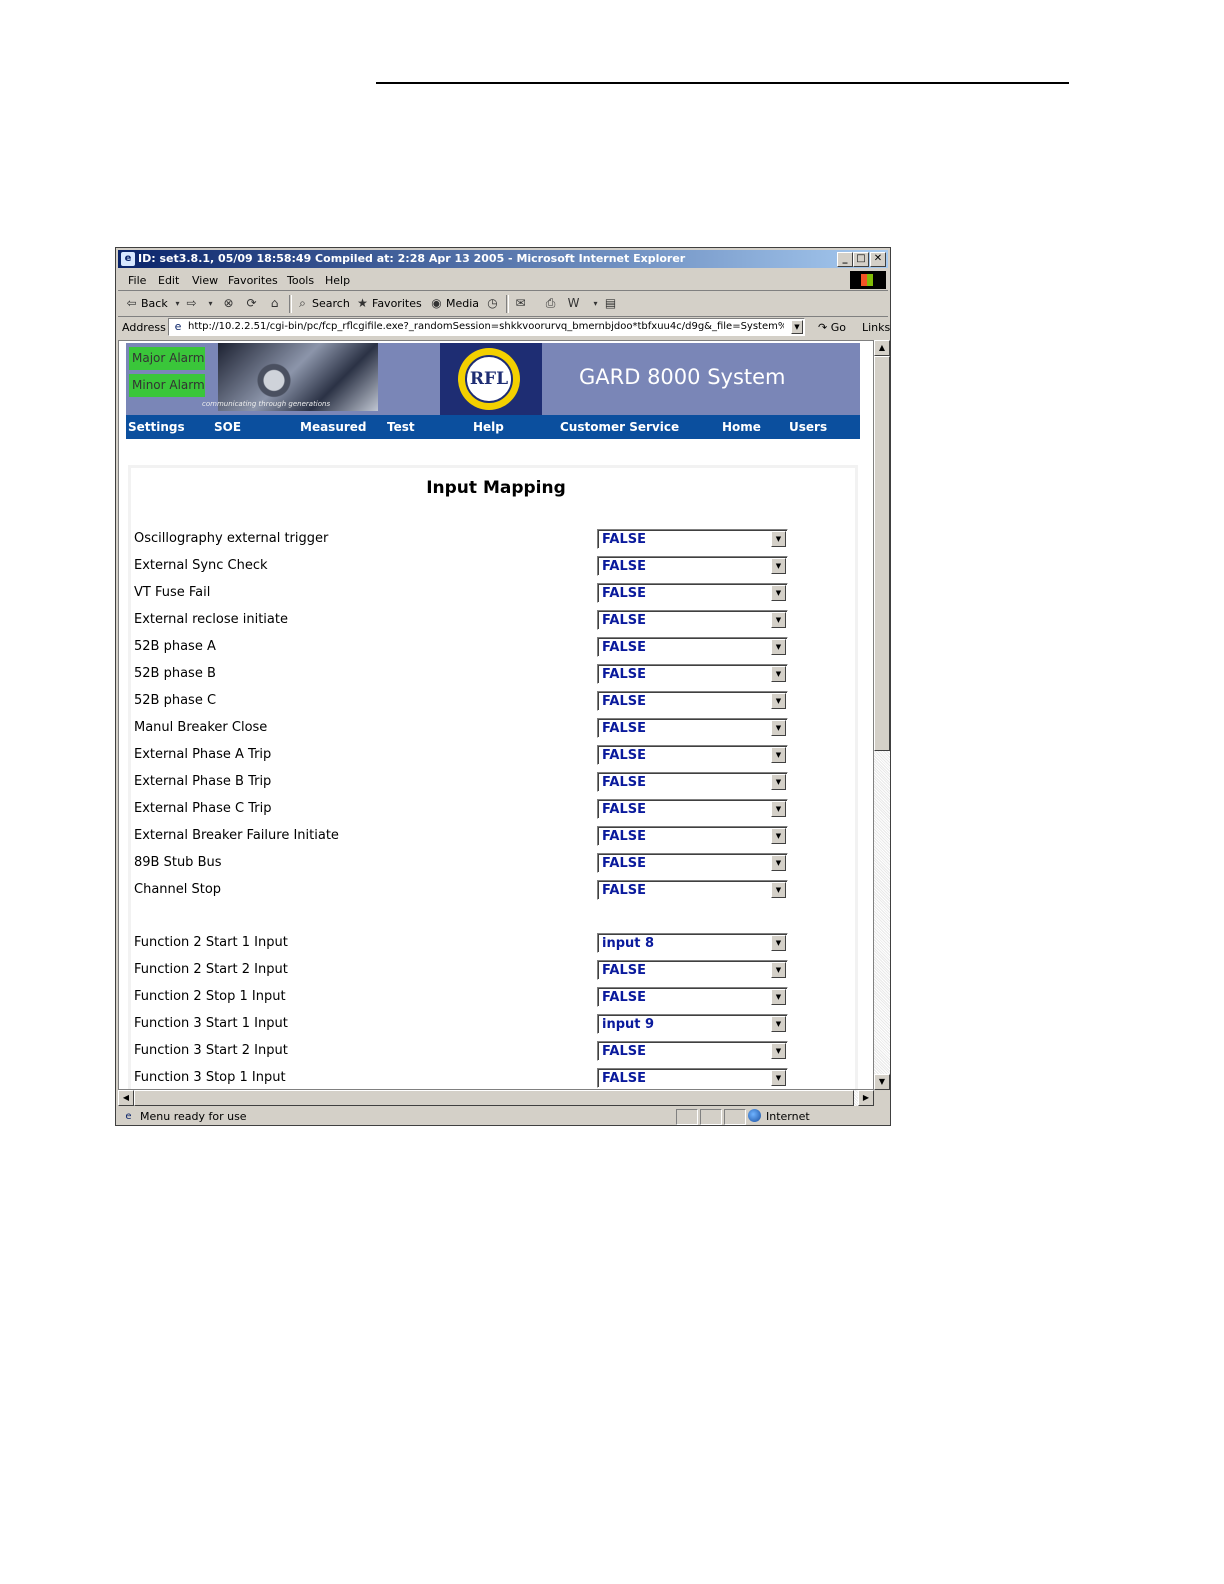  What do you see at coordinates (236, 835) in the screenshot?
I see `mapping-label: External Breaker Failure Initiate` at bounding box center [236, 835].